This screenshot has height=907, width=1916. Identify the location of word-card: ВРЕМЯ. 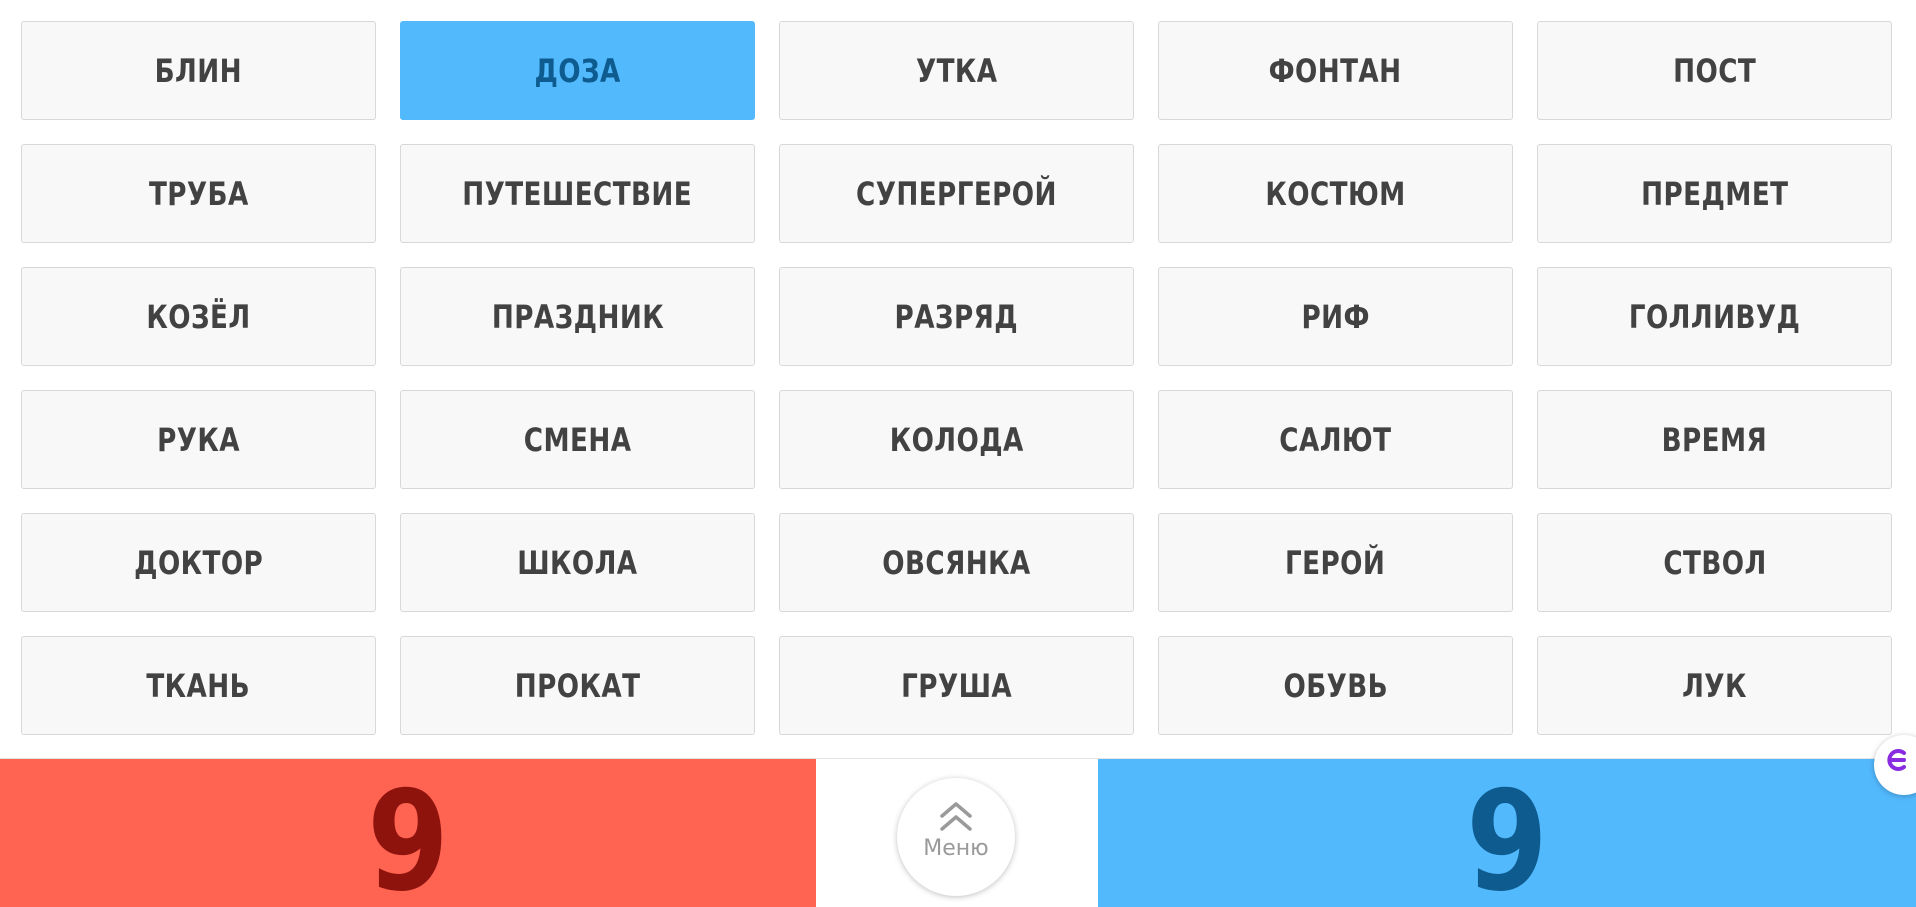
(1714, 439).